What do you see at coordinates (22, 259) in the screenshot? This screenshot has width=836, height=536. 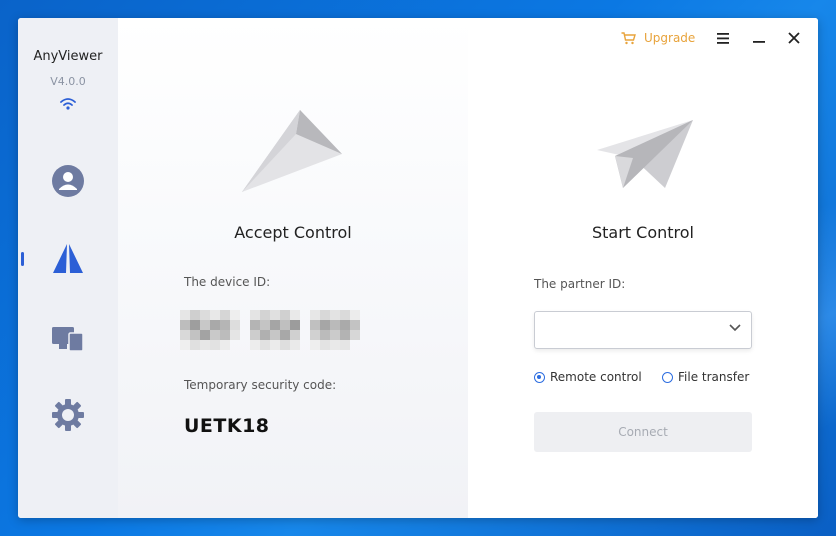 I see `active-indicator` at bounding box center [22, 259].